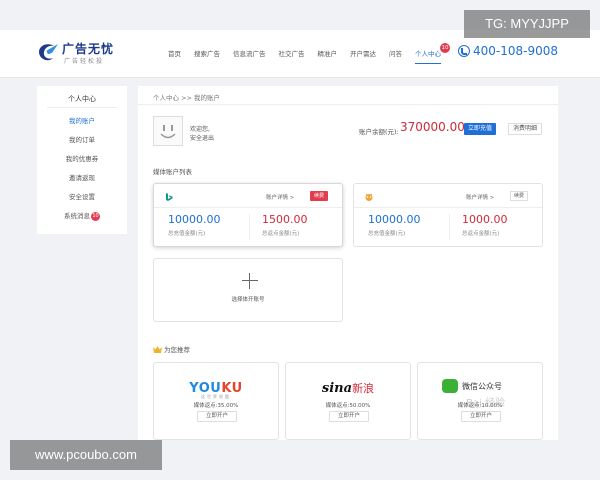 The image size is (600, 480). Describe the element at coordinates (169, 197) in the screenshot. I see `bing-logo-icon` at that location.